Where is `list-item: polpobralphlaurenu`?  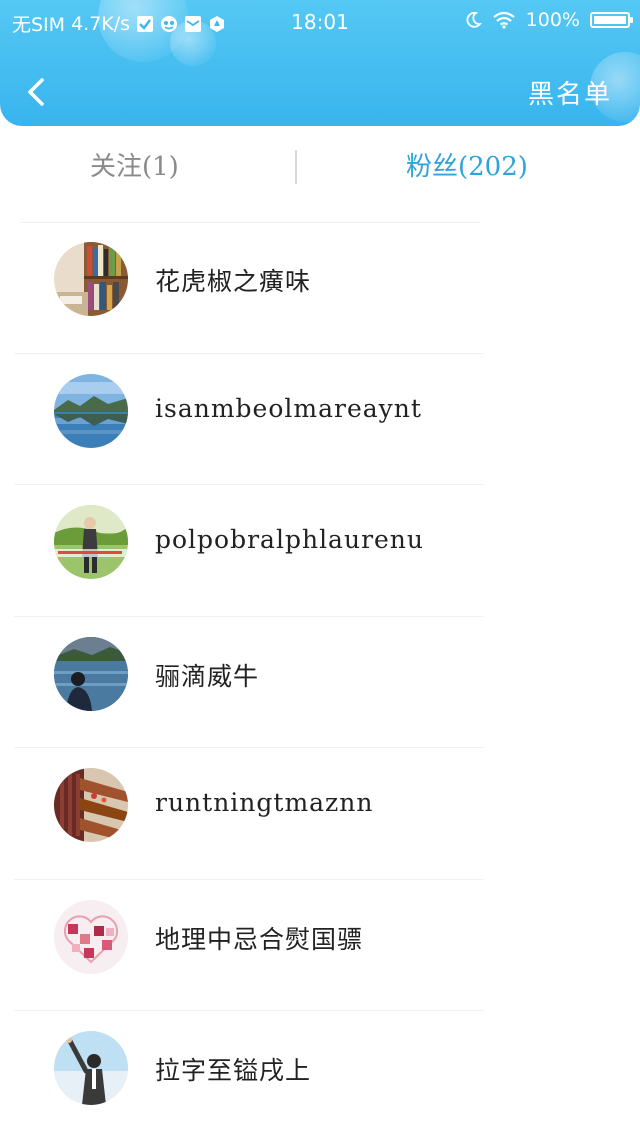 list-item: polpobralphlaurenu is located at coordinates (320, 551).